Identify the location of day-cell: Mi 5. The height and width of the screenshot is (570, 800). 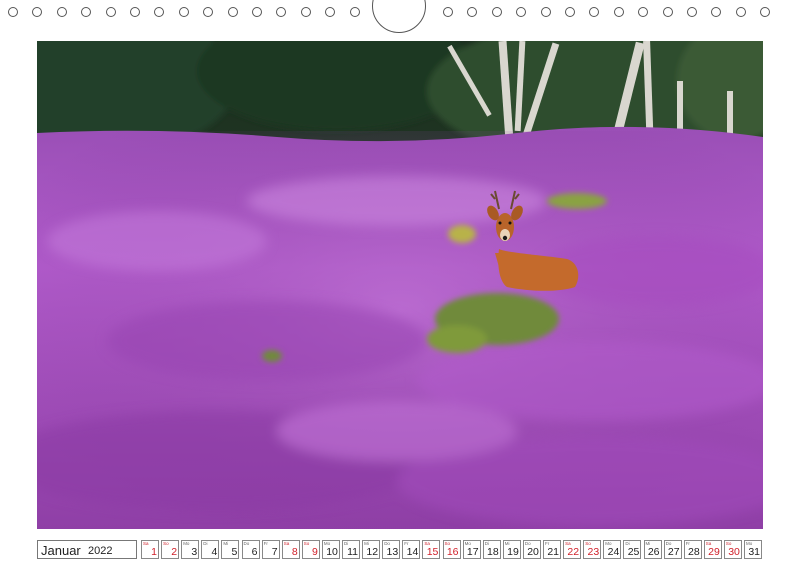
(230, 549).